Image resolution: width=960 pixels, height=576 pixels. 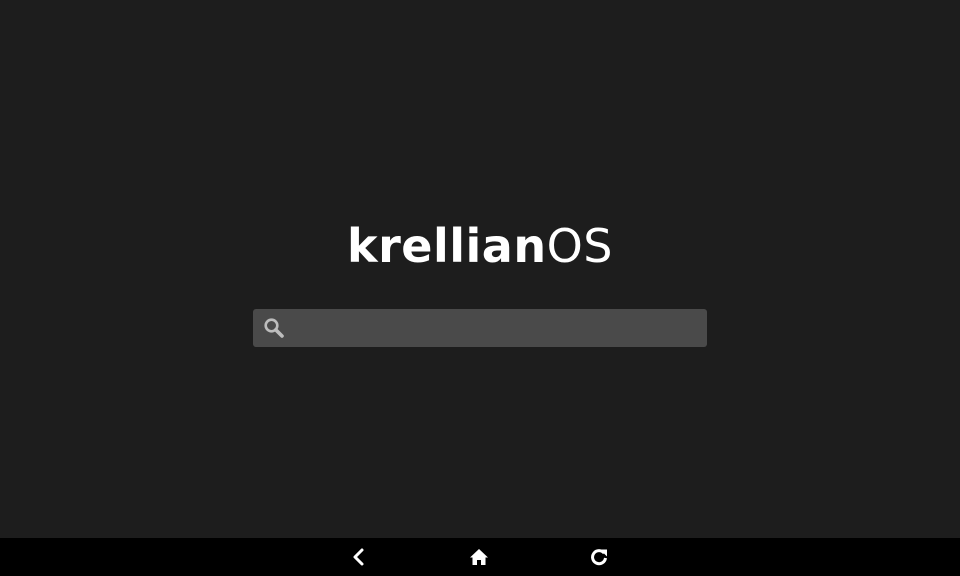 I want to click on reload-button, so click(x=599, y=557).